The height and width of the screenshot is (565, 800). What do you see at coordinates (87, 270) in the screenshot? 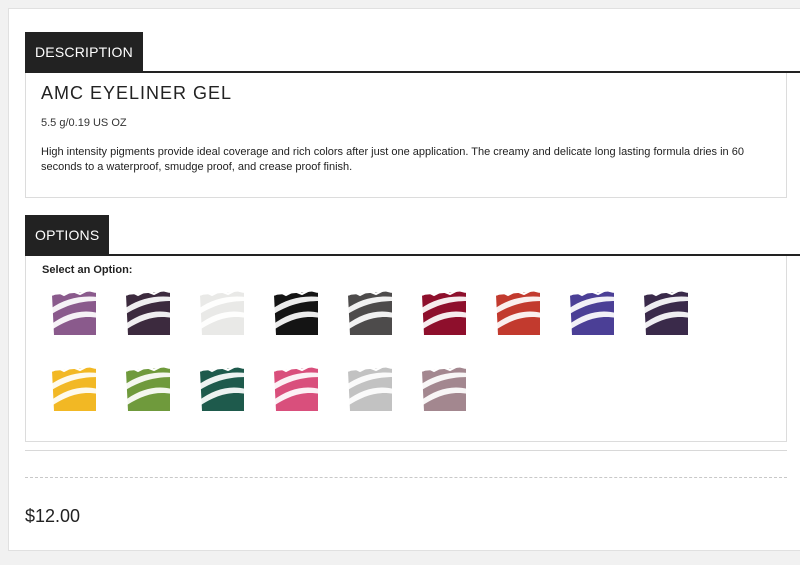
I see `select-option-label: Select an Option:` at bounding box center [87, 270].